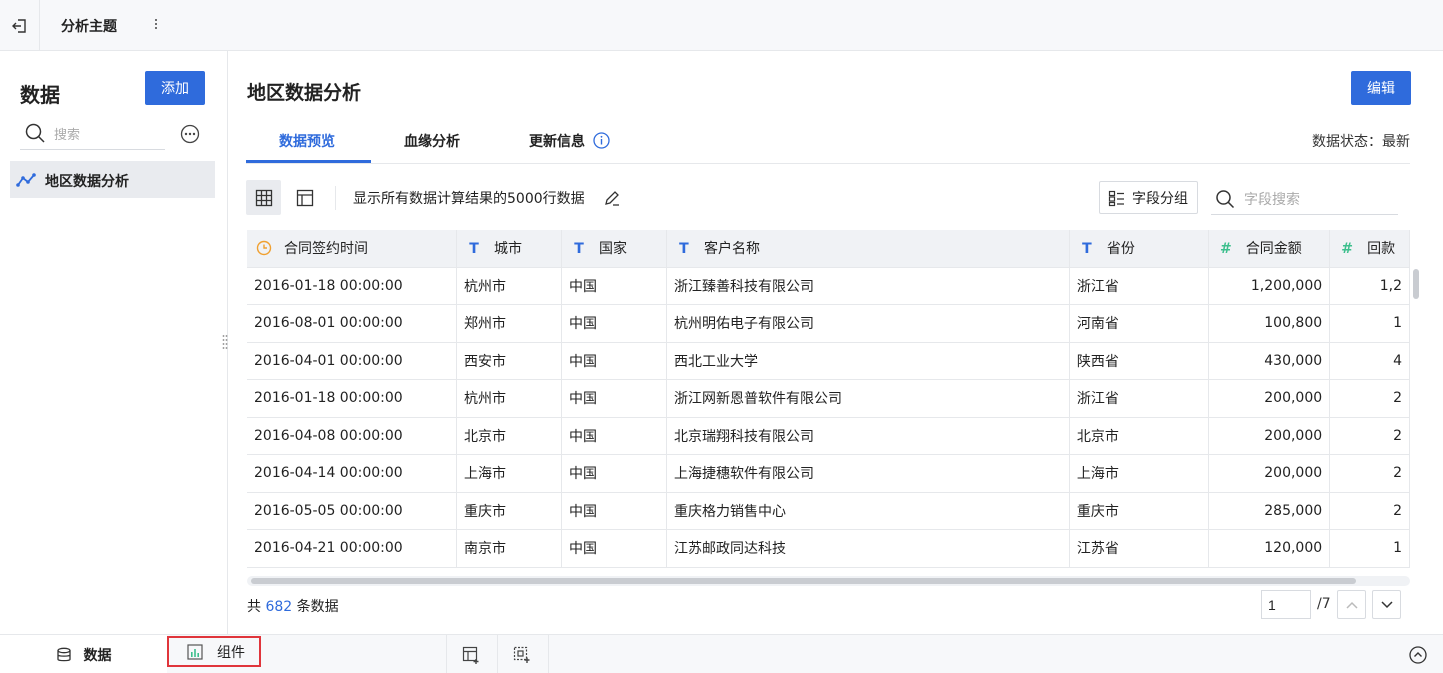  What do you see at coordinates (868, 398) in the screenshot?
I see `table-cell: 浙江网新恩普软件有限公司` at bounding box center [868, 398].